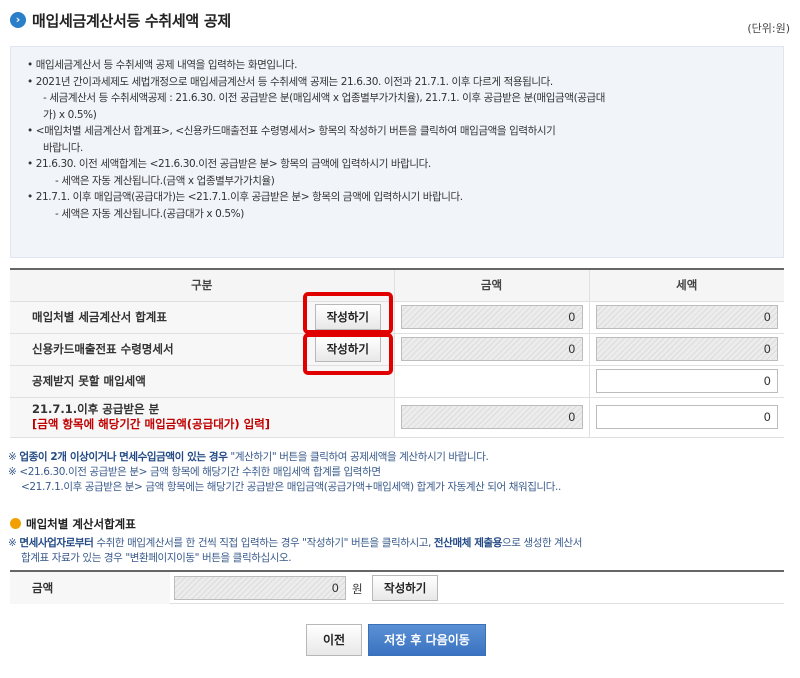 Image resolution: width=800 pixels, height=678 pixels. I want to click on info-line: 가) x 0.5%), so click(70, 114).